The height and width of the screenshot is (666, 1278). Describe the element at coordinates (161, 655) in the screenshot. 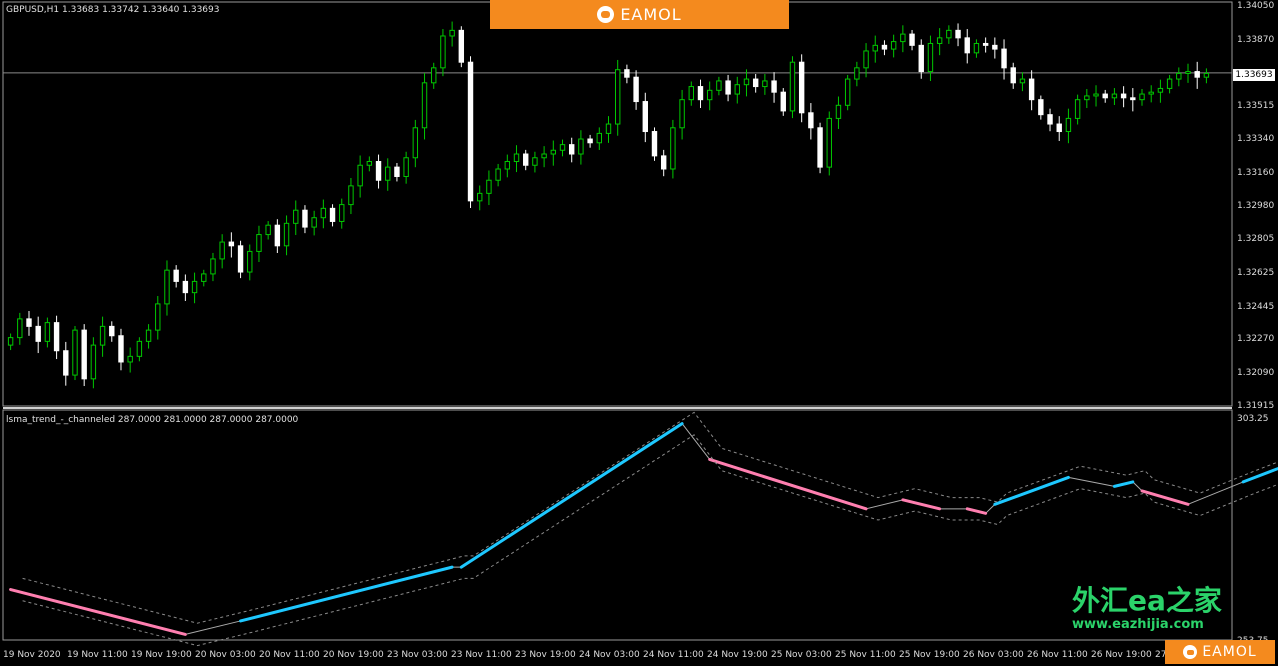

I see `time-tick-label: 19 Nov 19:00` at that location.